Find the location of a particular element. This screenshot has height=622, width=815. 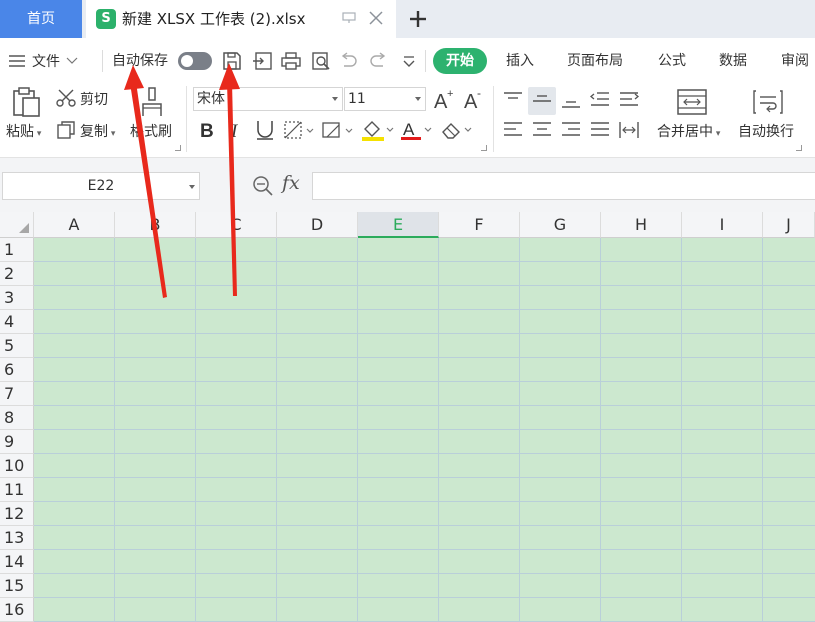

find-zoom-icon is located at coordinates (263, 186).